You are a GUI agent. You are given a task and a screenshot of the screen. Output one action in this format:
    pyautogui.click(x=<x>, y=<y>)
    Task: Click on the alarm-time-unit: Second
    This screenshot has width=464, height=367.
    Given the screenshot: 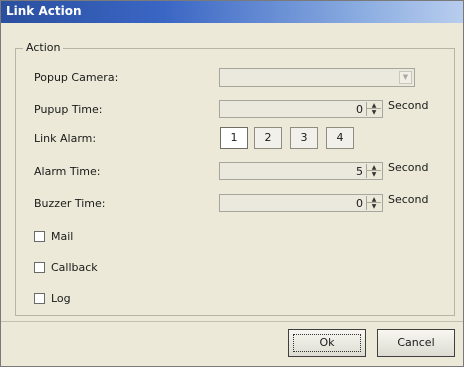 What is the action you would take?
    pyautogui.click(x=408, y=167)
    